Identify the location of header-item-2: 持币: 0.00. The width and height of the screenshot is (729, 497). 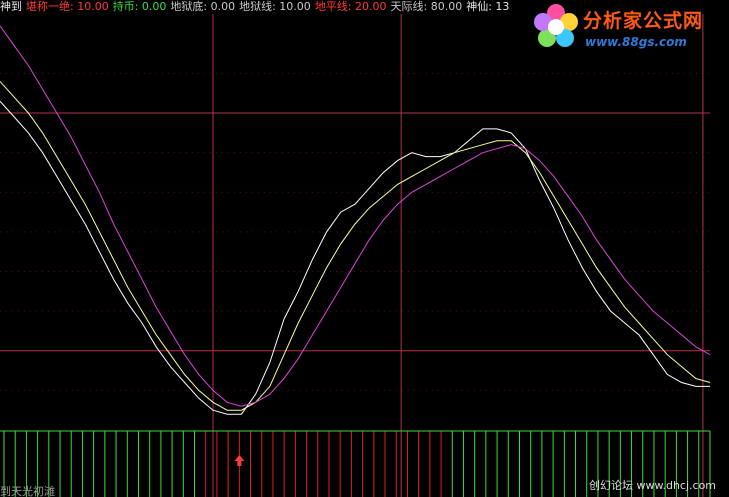
(139, 6).